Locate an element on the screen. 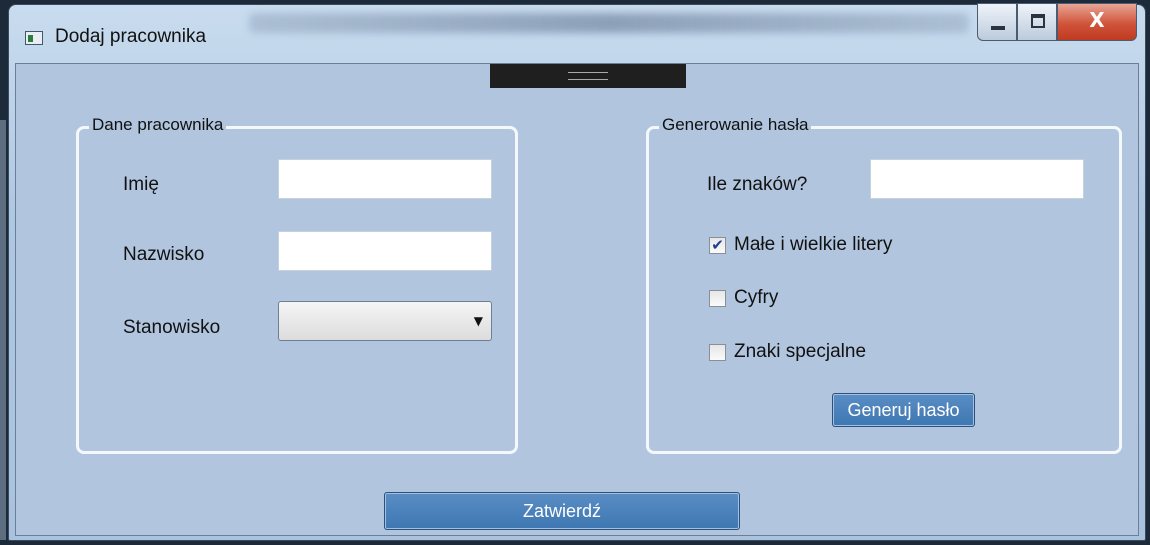 The width and height of the screenshot is (1150, 545). resize-grip-handle is located at coordinates (588, 76).